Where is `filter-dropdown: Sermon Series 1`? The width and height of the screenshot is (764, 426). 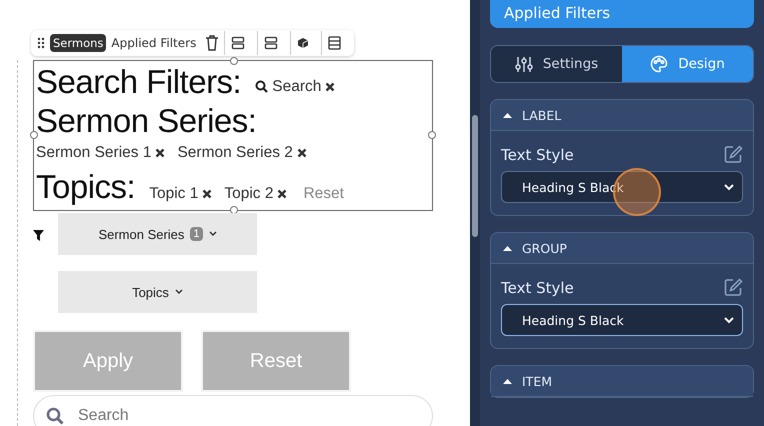 filter-dropdown: Sermon Series 1 is located at coordinates (157, 234).